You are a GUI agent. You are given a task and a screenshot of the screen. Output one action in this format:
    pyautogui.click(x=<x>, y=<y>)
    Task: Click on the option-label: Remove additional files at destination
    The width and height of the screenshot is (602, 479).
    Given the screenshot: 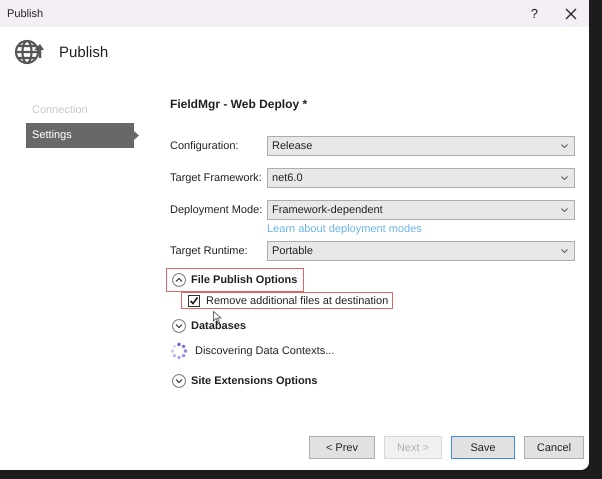 What is the action you would take?
    pyautogui.click(x=297, y=300)
    